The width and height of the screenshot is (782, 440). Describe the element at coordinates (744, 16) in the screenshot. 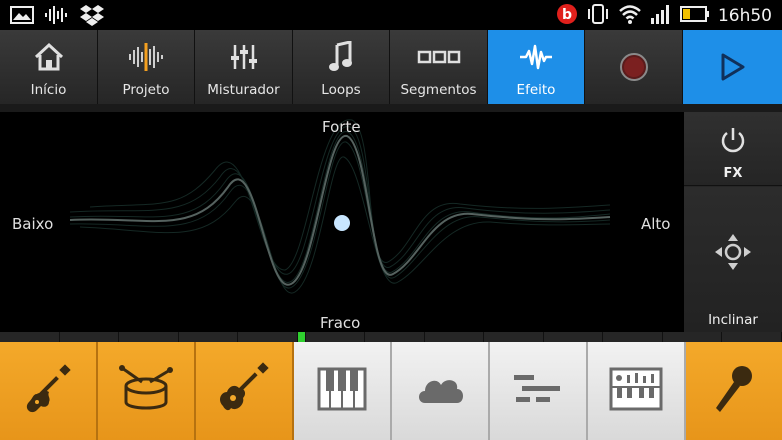

I see `clock-time: 16h50` at that location.